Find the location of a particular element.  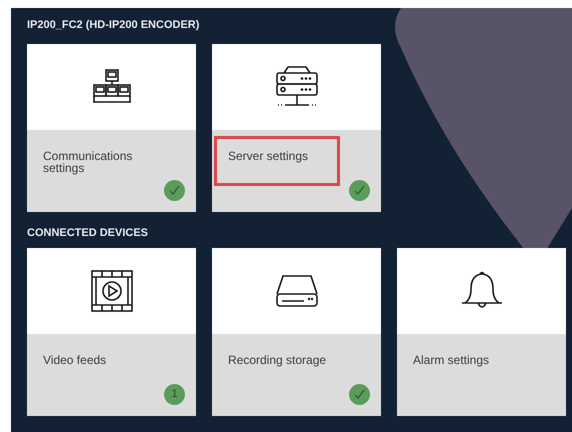

settings-tile: Recording storage is located at coordinates (296, 332).